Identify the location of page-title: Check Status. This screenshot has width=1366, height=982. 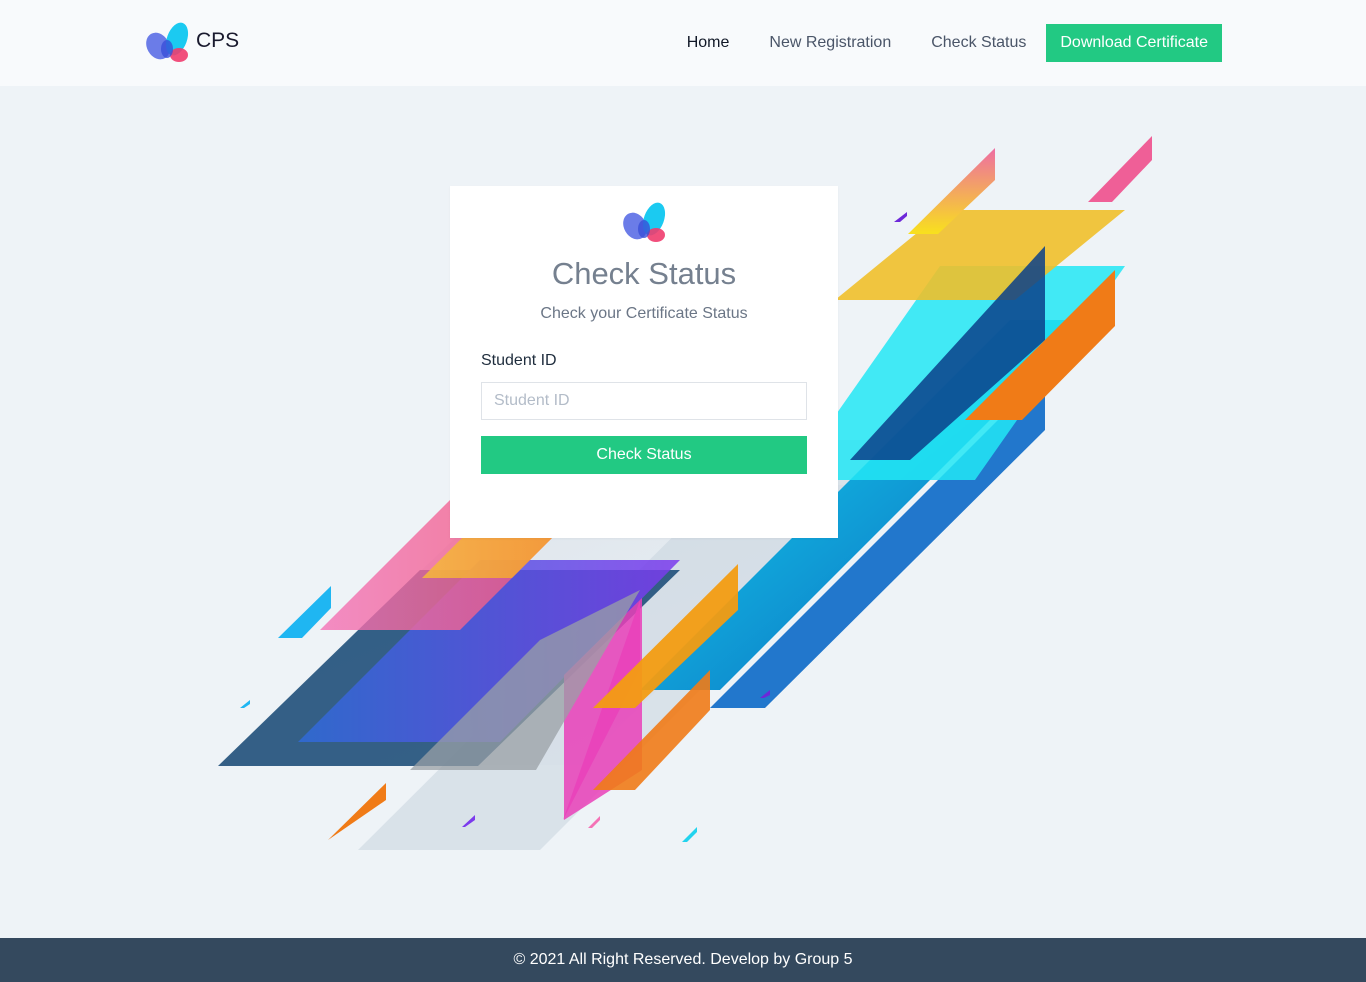
(644, 273).